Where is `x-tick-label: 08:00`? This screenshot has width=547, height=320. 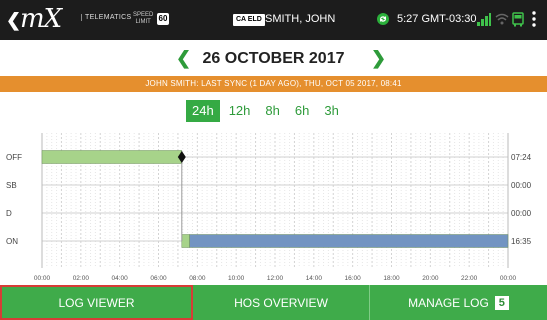
x-tick-label: 08:00 is located at coordinates (197, 278).